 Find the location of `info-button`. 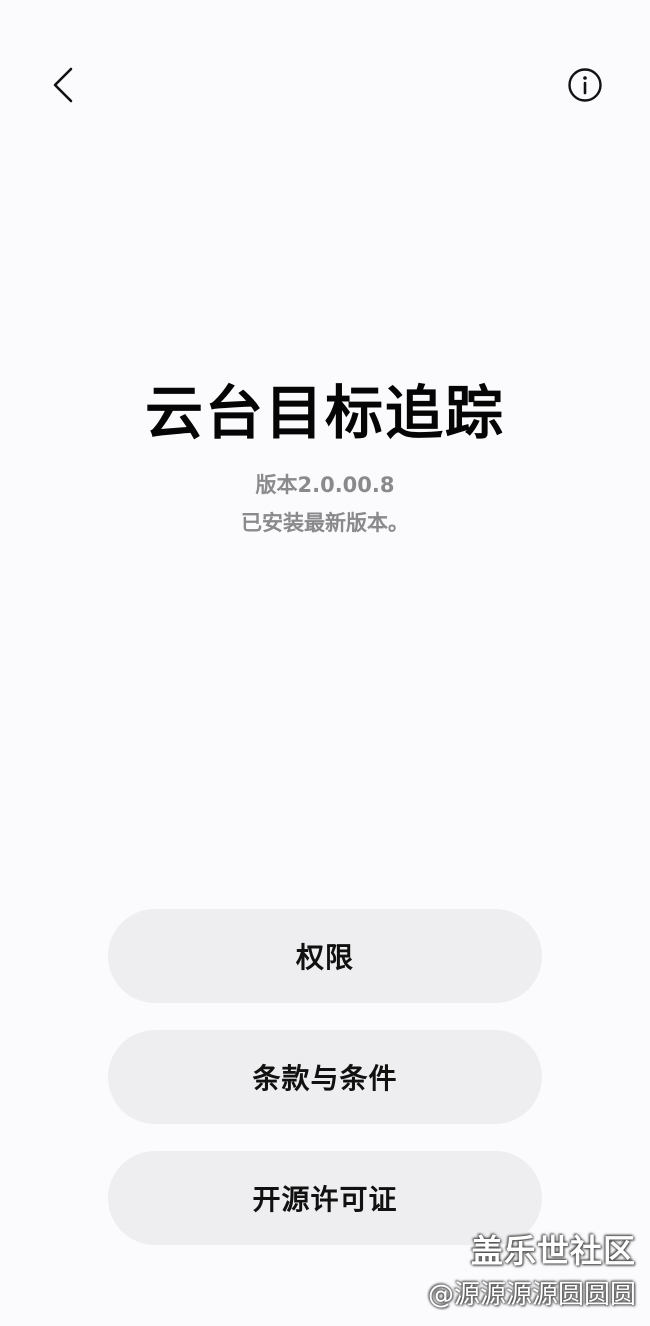

info-button is located at coordinates (585, 87).